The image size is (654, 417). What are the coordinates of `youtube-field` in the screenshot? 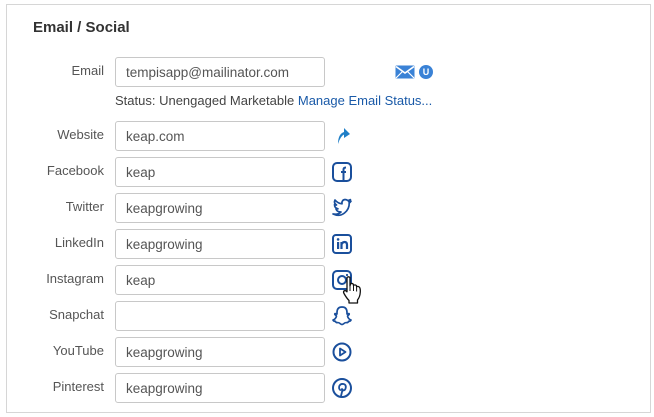 It's located at (220, 352).